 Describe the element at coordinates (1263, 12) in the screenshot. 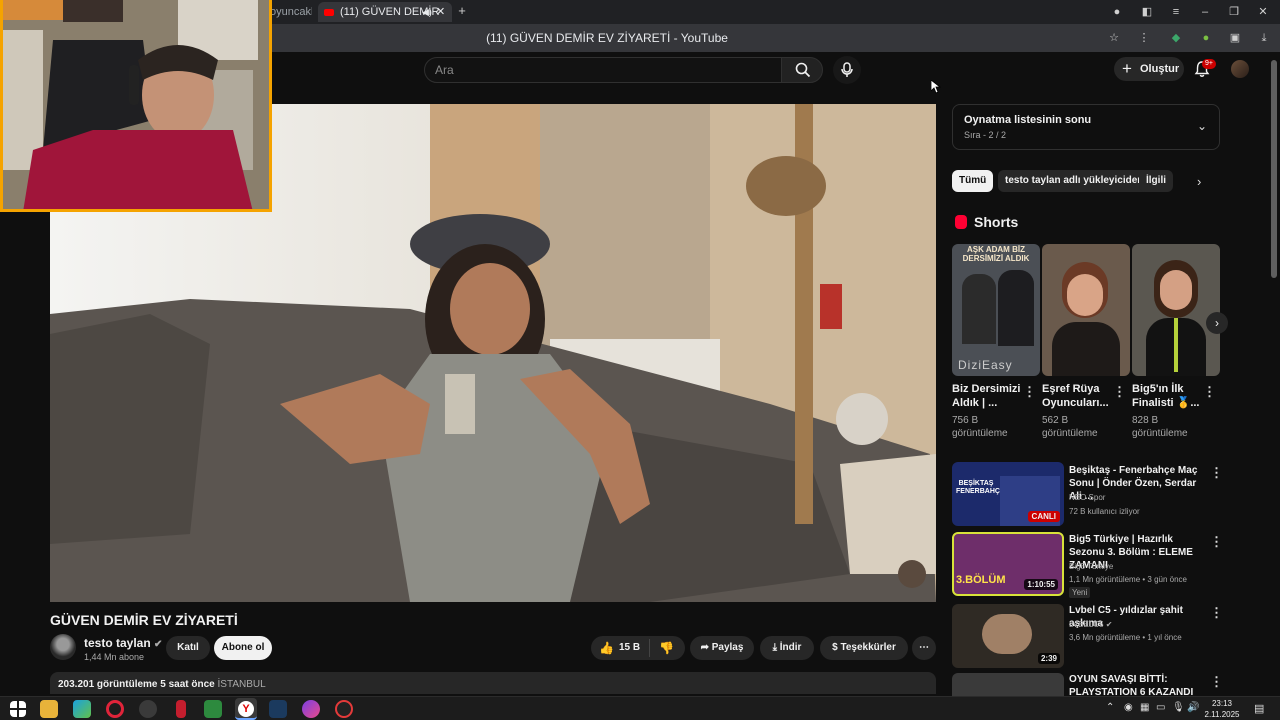

I see `close-window-icon: ✕` at that location.